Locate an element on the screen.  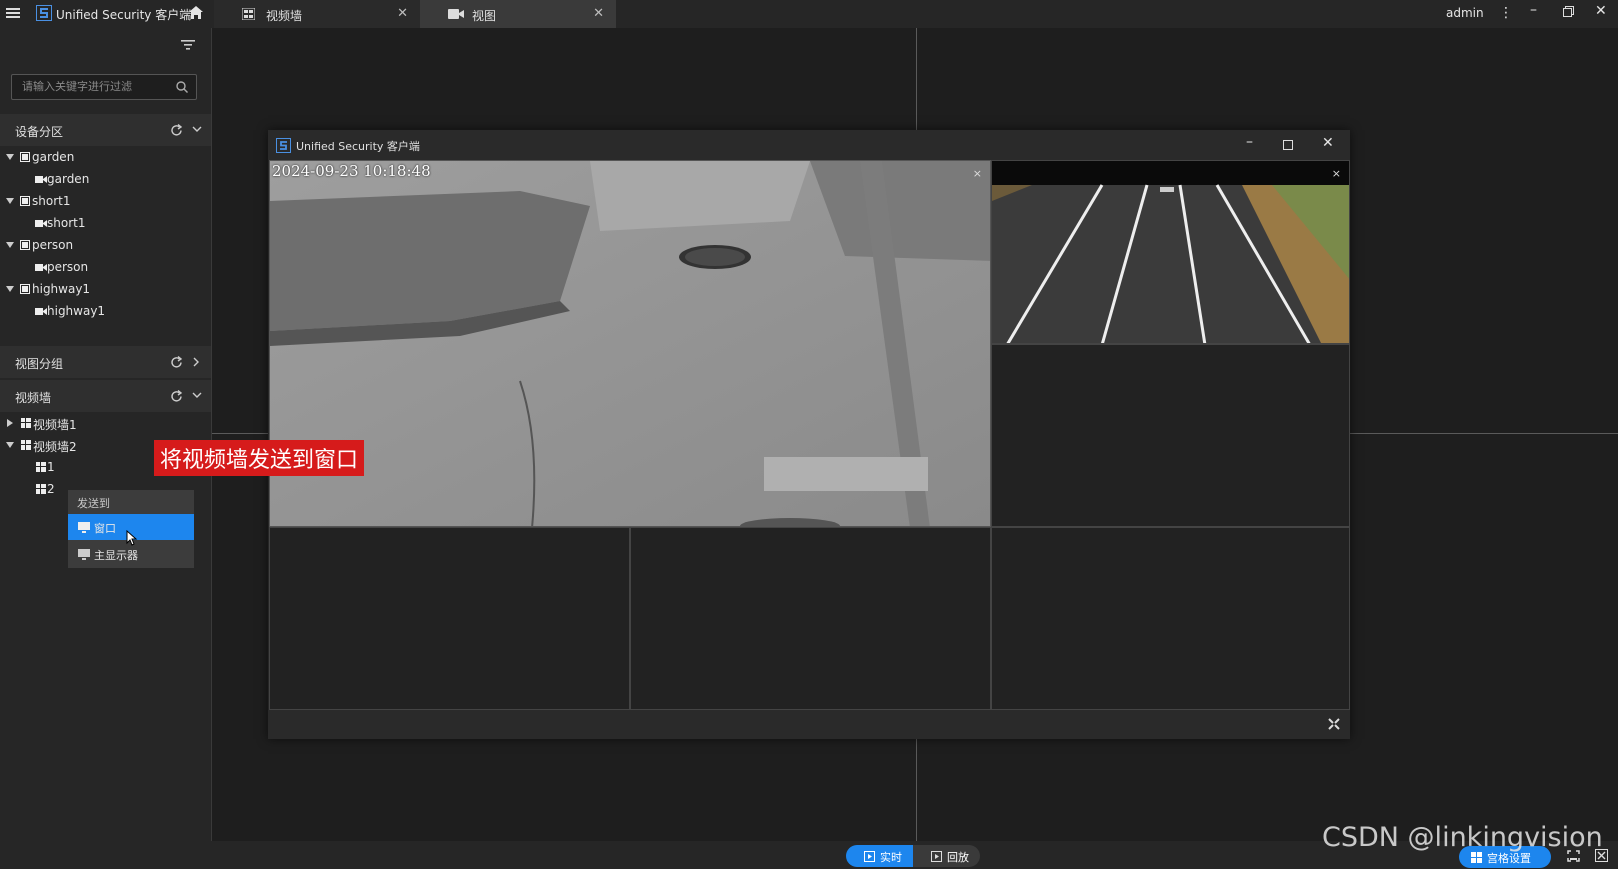
window-title: Unified Security 客户端 is located at coordinates (358, 146).